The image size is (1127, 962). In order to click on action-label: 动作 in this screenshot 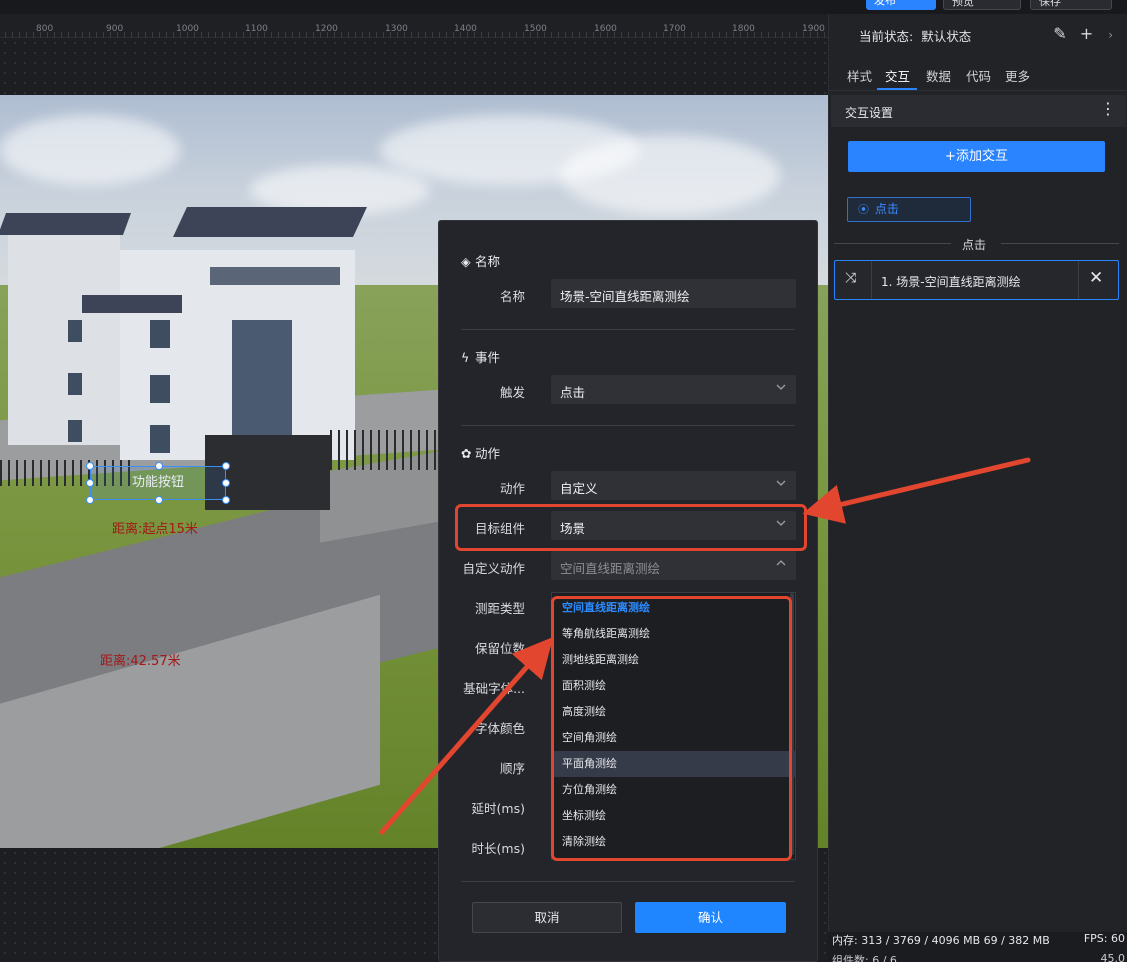, I will do `click(512, 488)`.